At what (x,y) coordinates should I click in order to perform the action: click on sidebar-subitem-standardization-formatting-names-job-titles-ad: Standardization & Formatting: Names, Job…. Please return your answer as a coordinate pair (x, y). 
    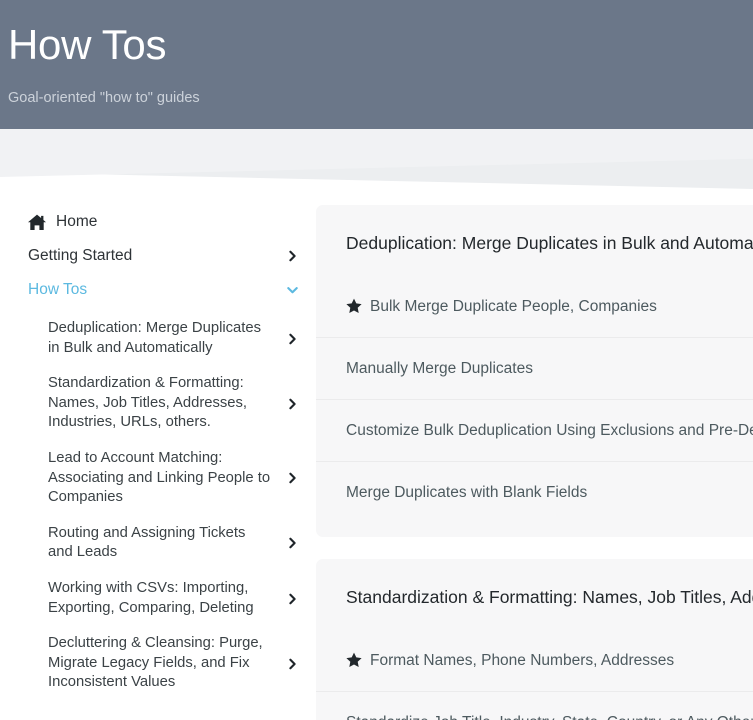
    Looking at the image, I should click on (164, 403).